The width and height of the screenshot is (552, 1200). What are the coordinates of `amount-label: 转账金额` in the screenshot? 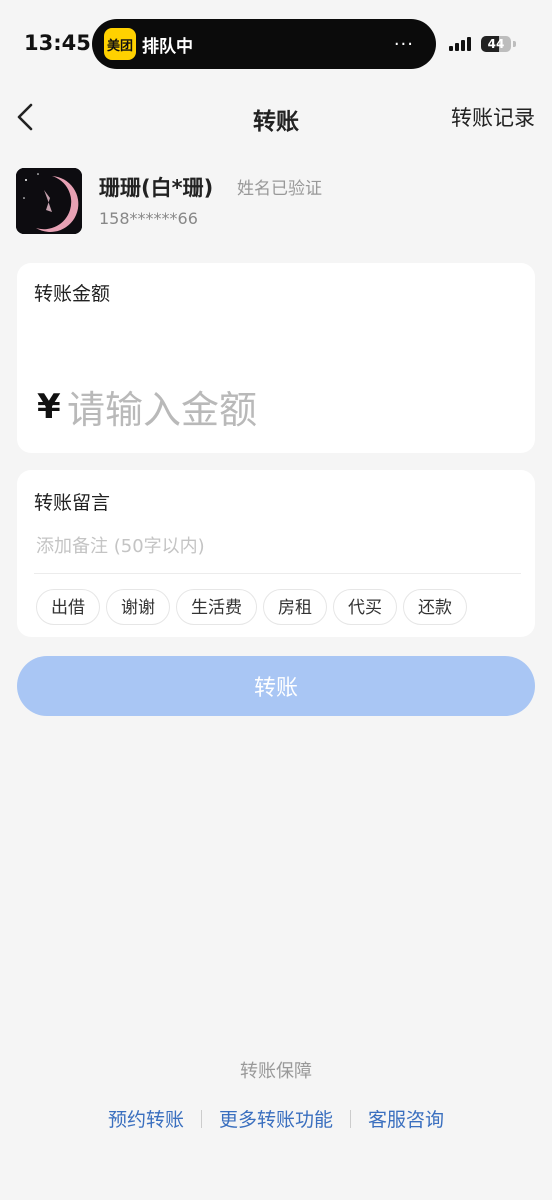 It's located at (72, 294).